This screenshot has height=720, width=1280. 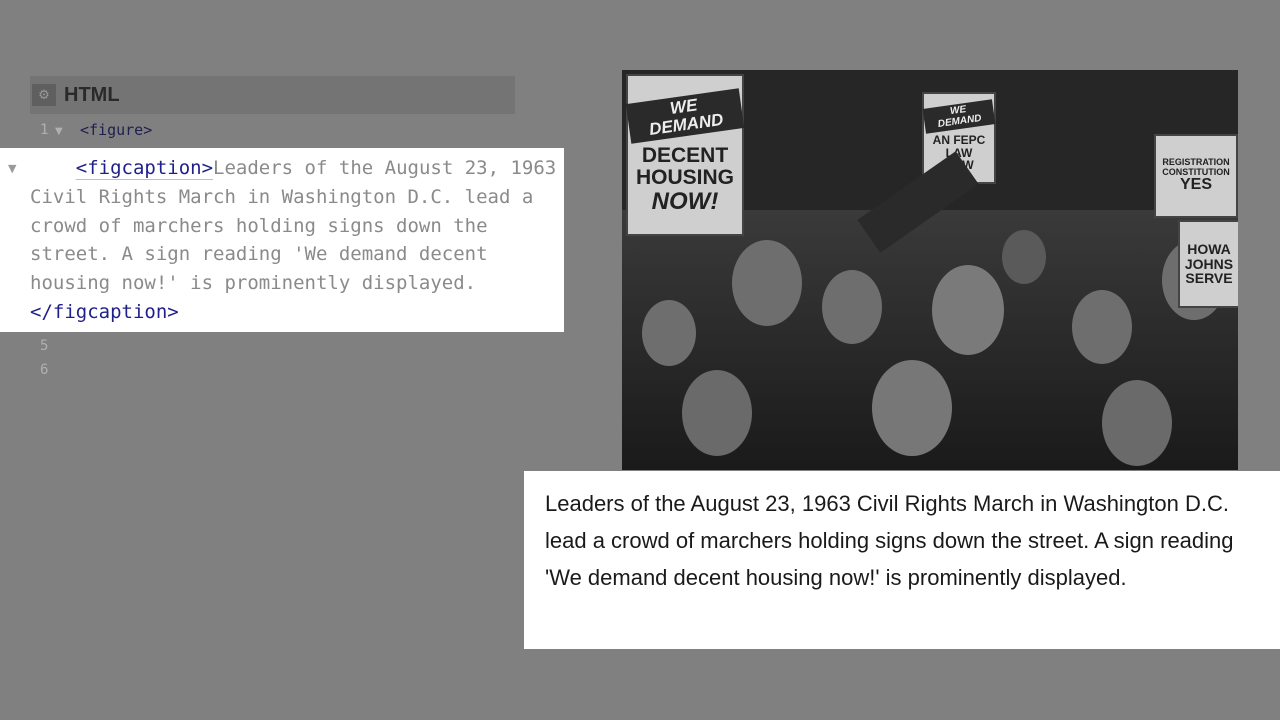 What do you see at coordinates (116, 130) in the screenshot?
I see `code-line-figure: <figure>` at bounding box center [116, 130].